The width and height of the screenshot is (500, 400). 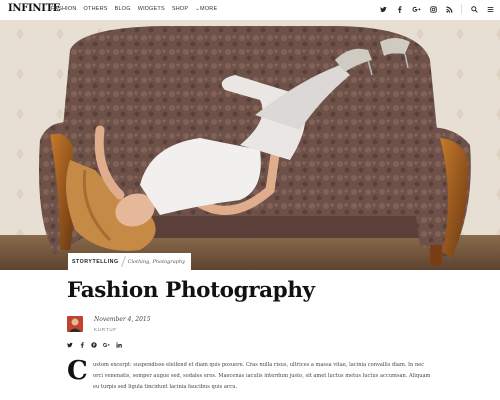 What do you see at coordinates (180, 9) in the screenshot?
I see `nav-item-shop: SHOP` at bounding box center [180, 9].